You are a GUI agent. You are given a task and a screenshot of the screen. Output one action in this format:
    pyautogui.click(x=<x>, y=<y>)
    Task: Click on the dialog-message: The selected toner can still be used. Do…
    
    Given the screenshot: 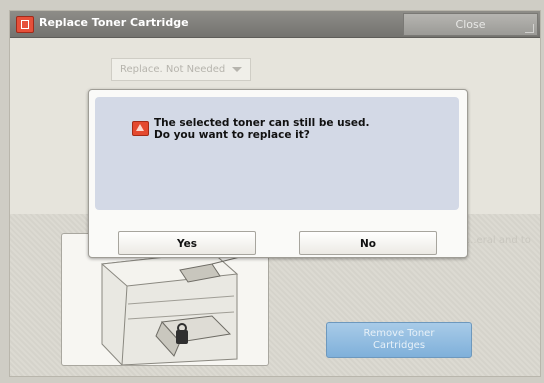 What is the action you would take?
    pyautogui.click(x=262, y=129)
    